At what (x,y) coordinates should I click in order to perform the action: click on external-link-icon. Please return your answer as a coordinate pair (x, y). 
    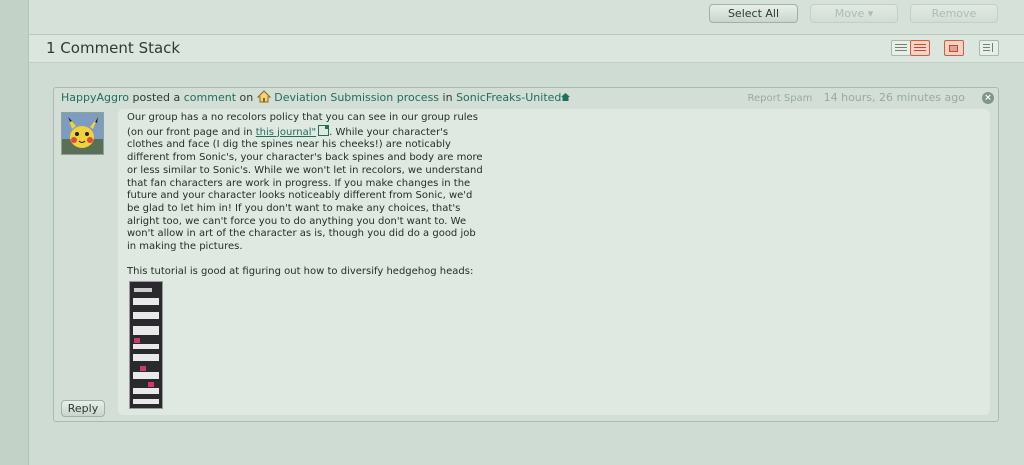
    Looking at the image, I should click on (324, 130).